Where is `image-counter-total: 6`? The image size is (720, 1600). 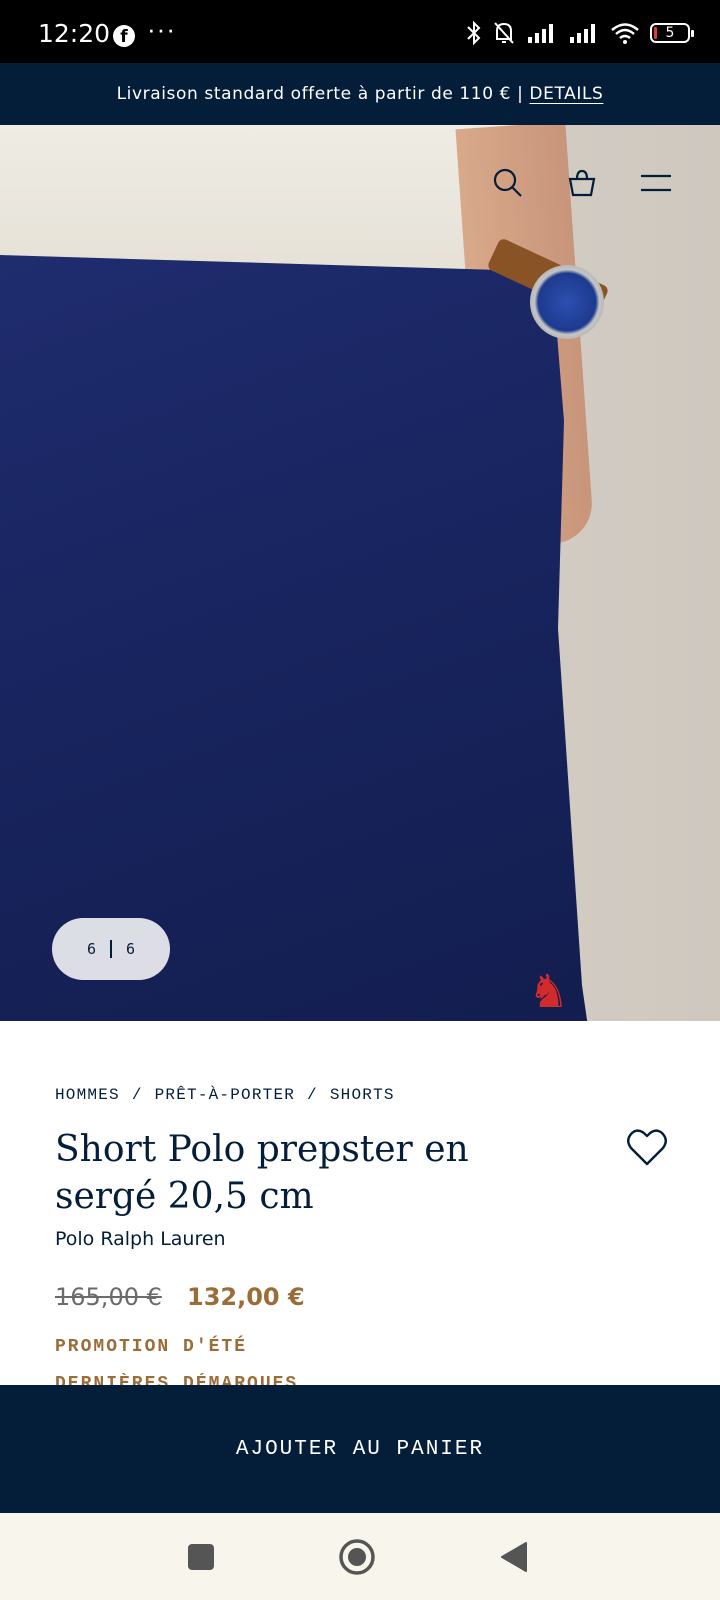
image-counter-total: 6 is located at coordinates (131, 949).